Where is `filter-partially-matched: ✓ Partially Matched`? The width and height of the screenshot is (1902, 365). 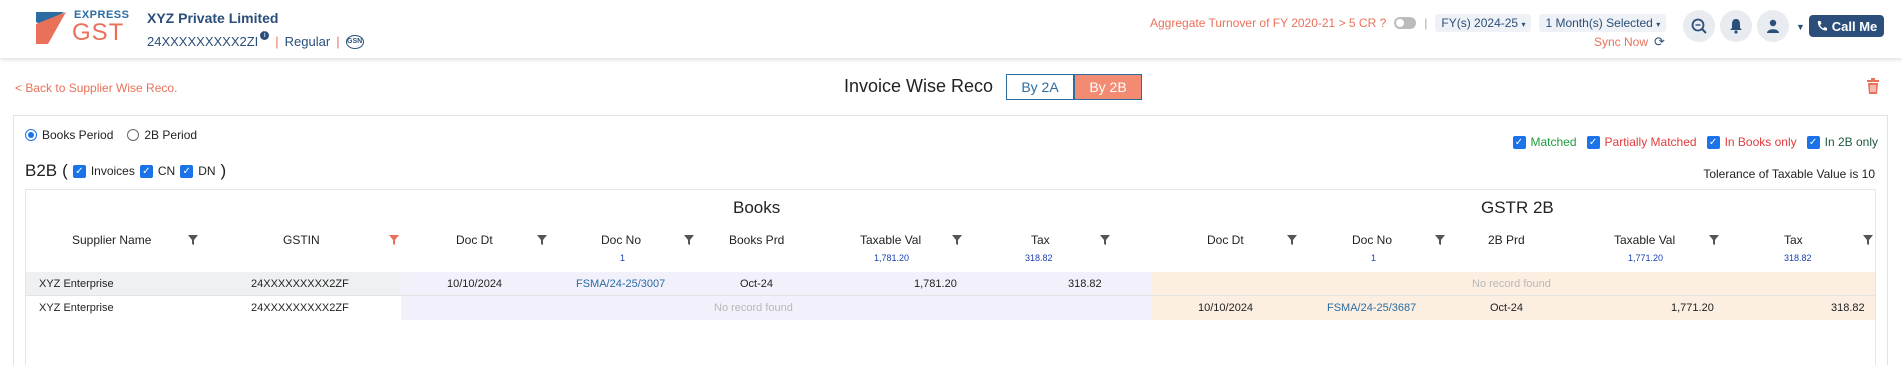
filter-partially-matched: ✓ Partially Matched is located at coordinates (1641, 142).